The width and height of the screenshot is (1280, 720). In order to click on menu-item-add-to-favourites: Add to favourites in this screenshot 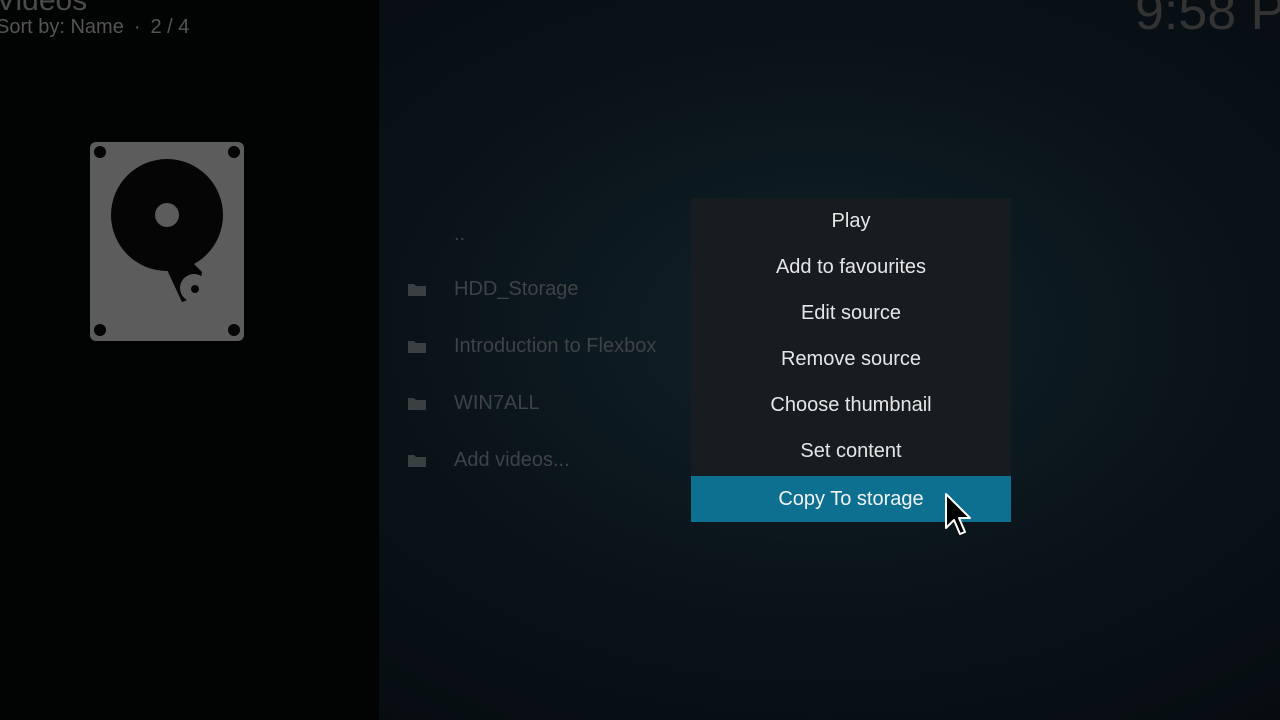, I will do `click(851, 267)`.